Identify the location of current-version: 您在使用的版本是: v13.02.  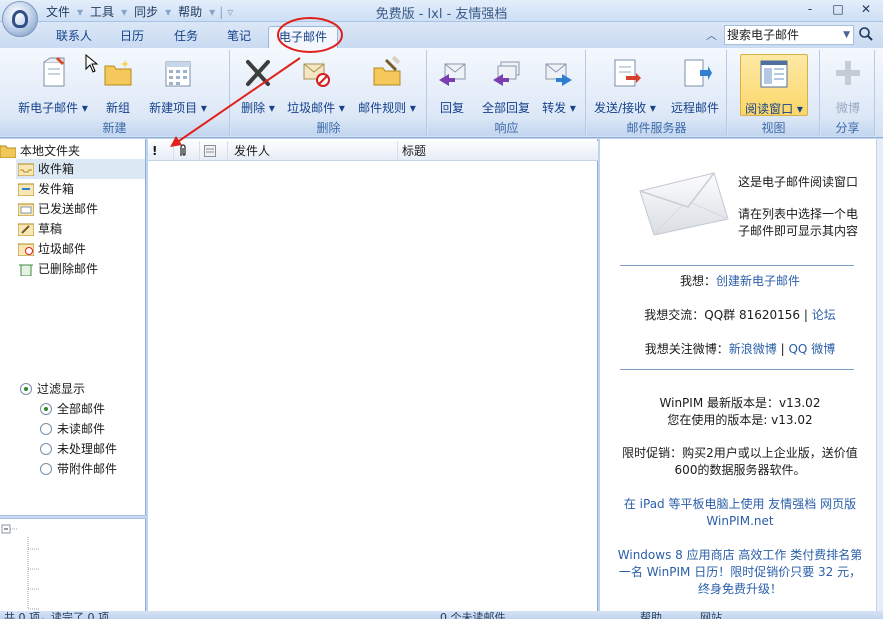
(740, 420).